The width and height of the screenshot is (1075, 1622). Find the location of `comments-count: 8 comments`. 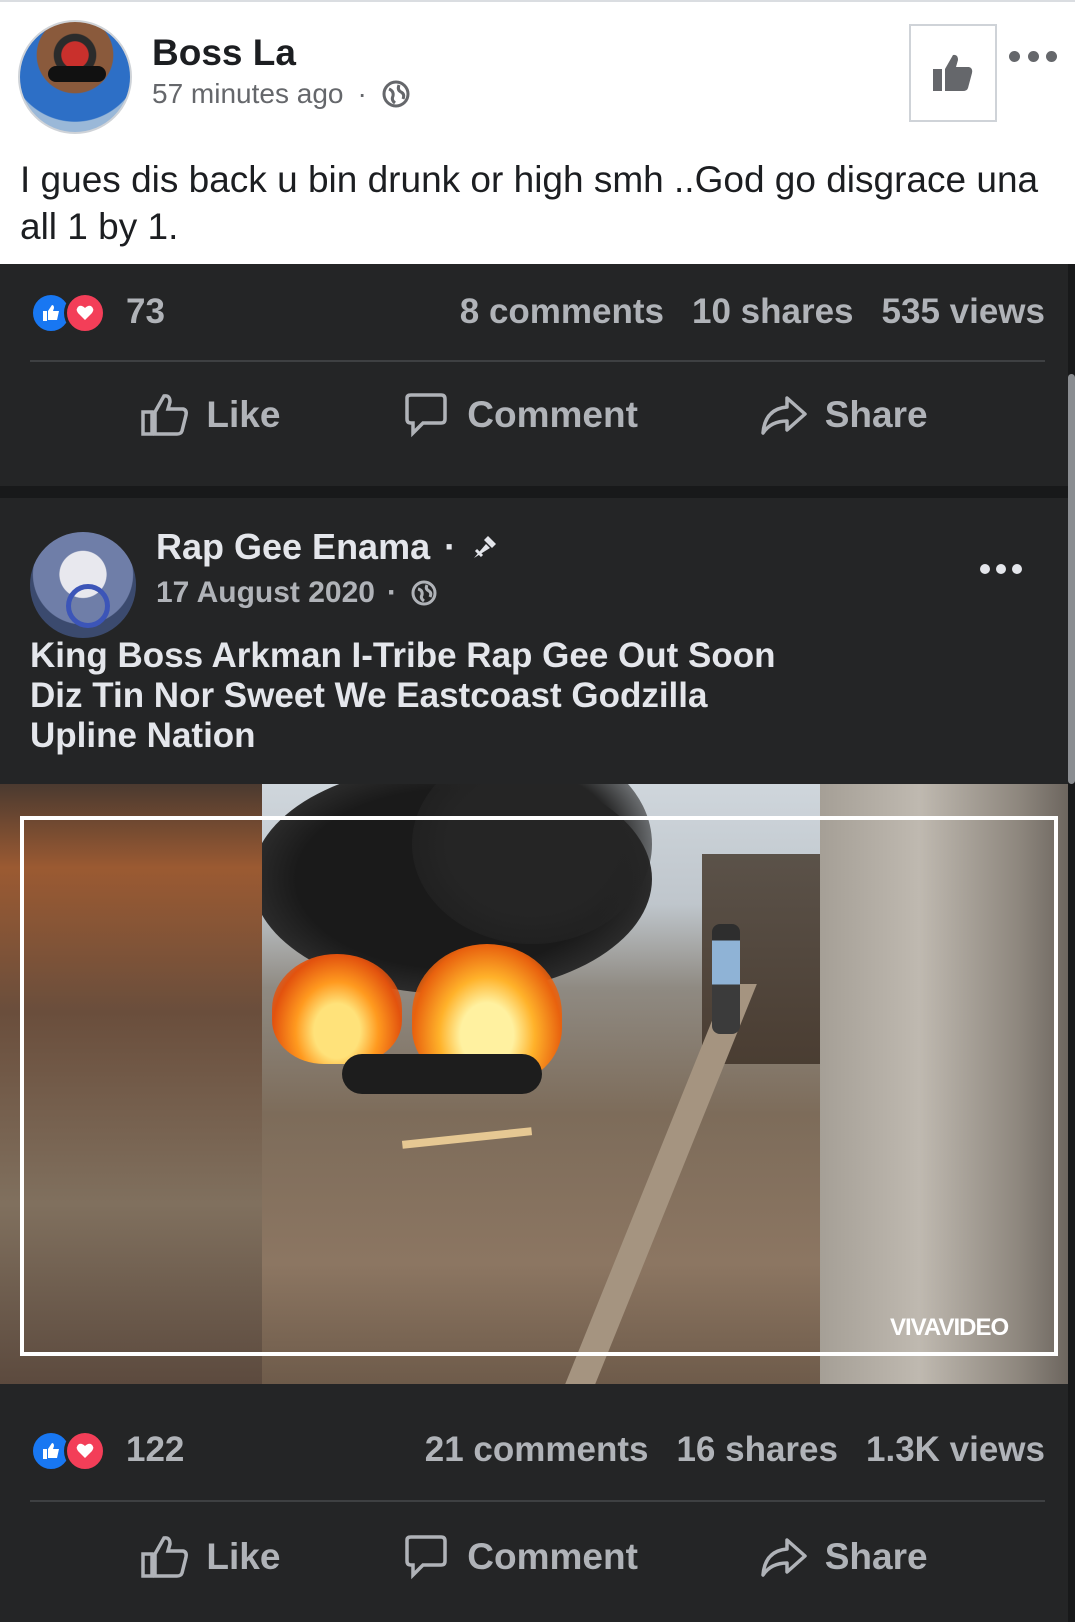

comments-count: 8 comments is located at coordinates (562, 312).